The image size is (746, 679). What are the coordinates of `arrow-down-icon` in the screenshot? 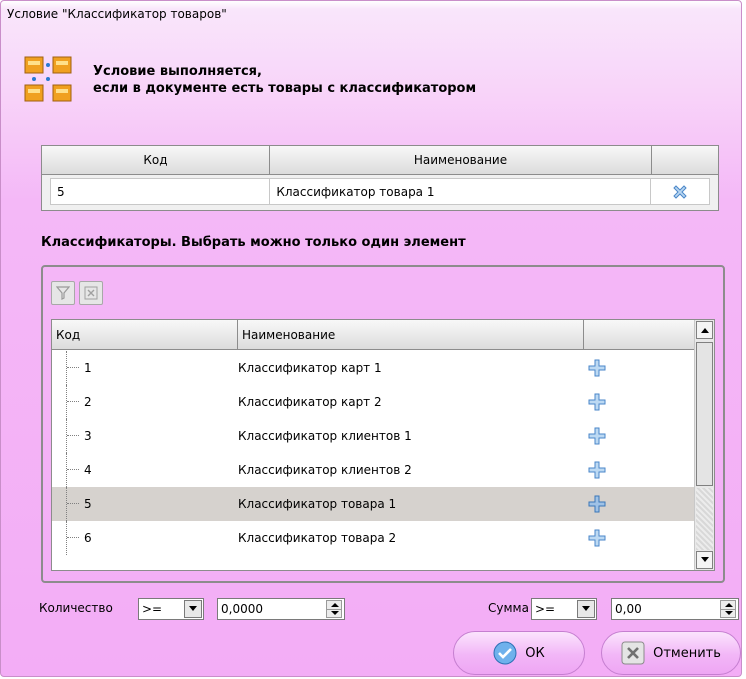 It's located at (704, 559).